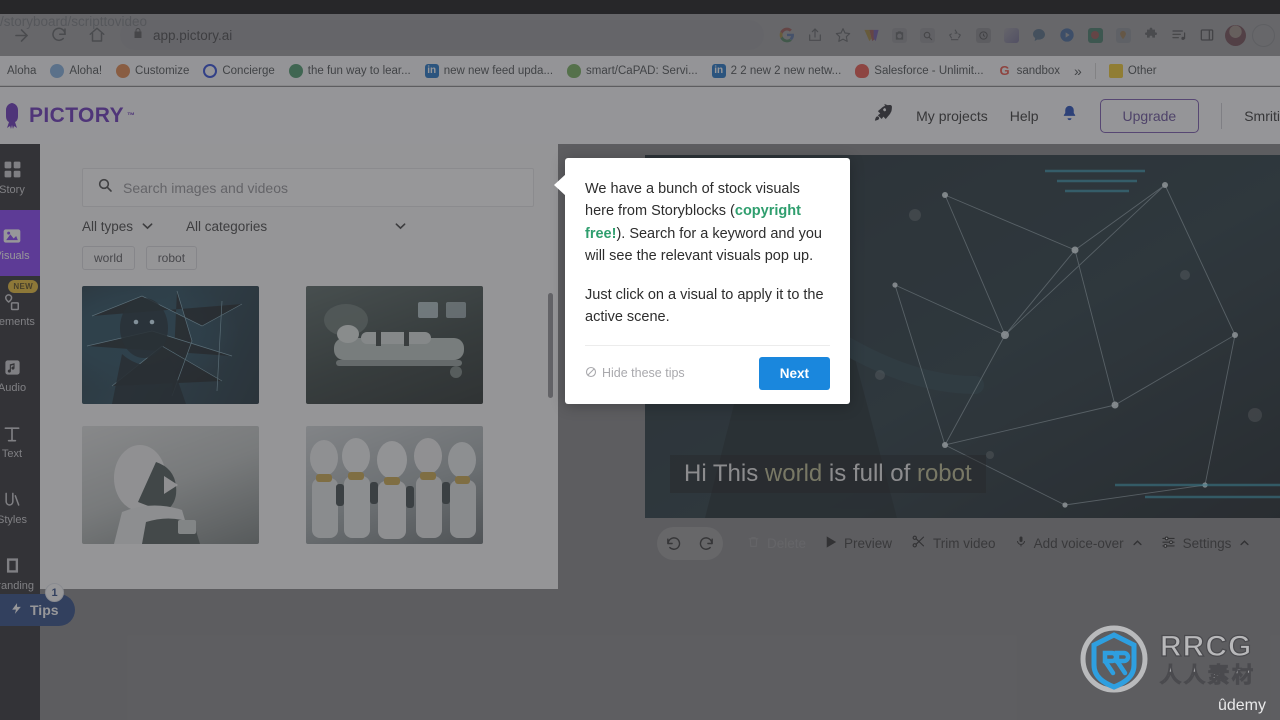 Image resolution: width=1280 pixels, height=720 pixels. Describe the element at coordinates (1167, 659) in the screenshot. I see `watermark-logo-row: RRCG 人人素材` at that location.